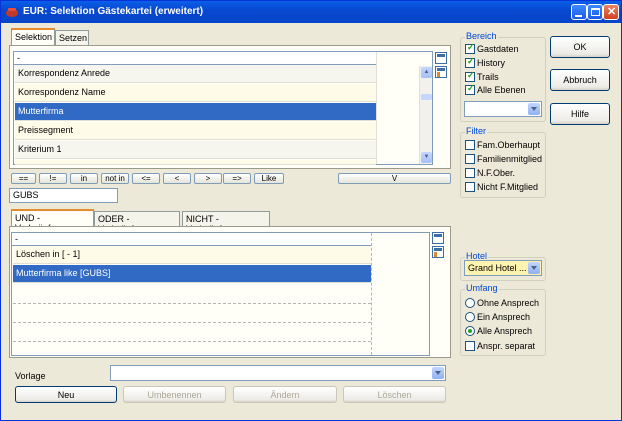 The height and width of the screenshot is (421, 622). Describe the element at coordinates (311, 12) in the screenshot. I see `title-bar: EUR: Selektion Gästekartei (erweitert) ✕` at that location.